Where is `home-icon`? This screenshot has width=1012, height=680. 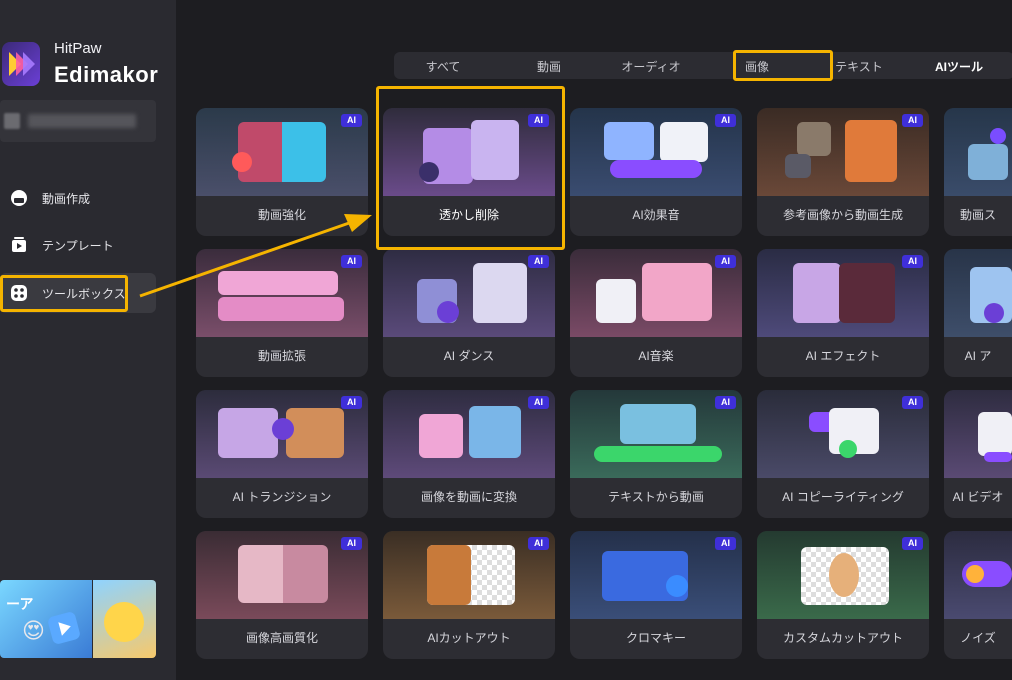
home-icon is located at coordinates (19, 198).